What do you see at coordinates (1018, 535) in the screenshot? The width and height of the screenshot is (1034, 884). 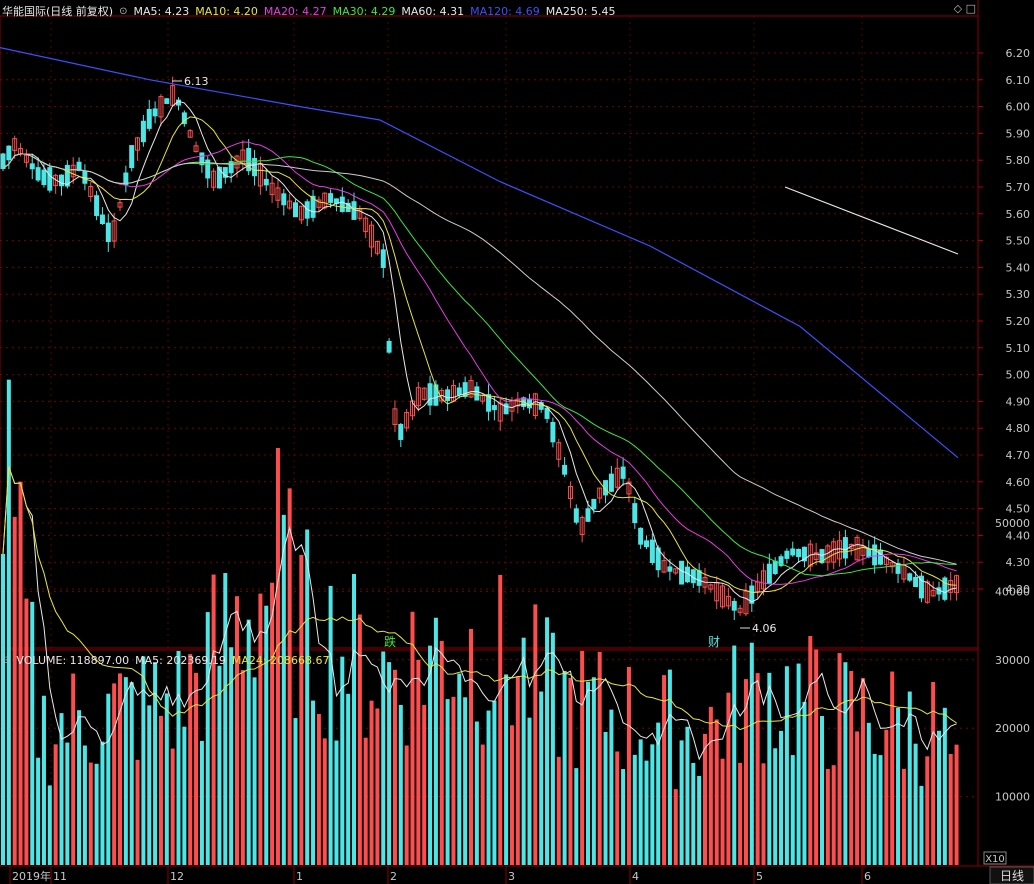 I see `price-tick-label: 4.40` at bounding box center [1018, 535].